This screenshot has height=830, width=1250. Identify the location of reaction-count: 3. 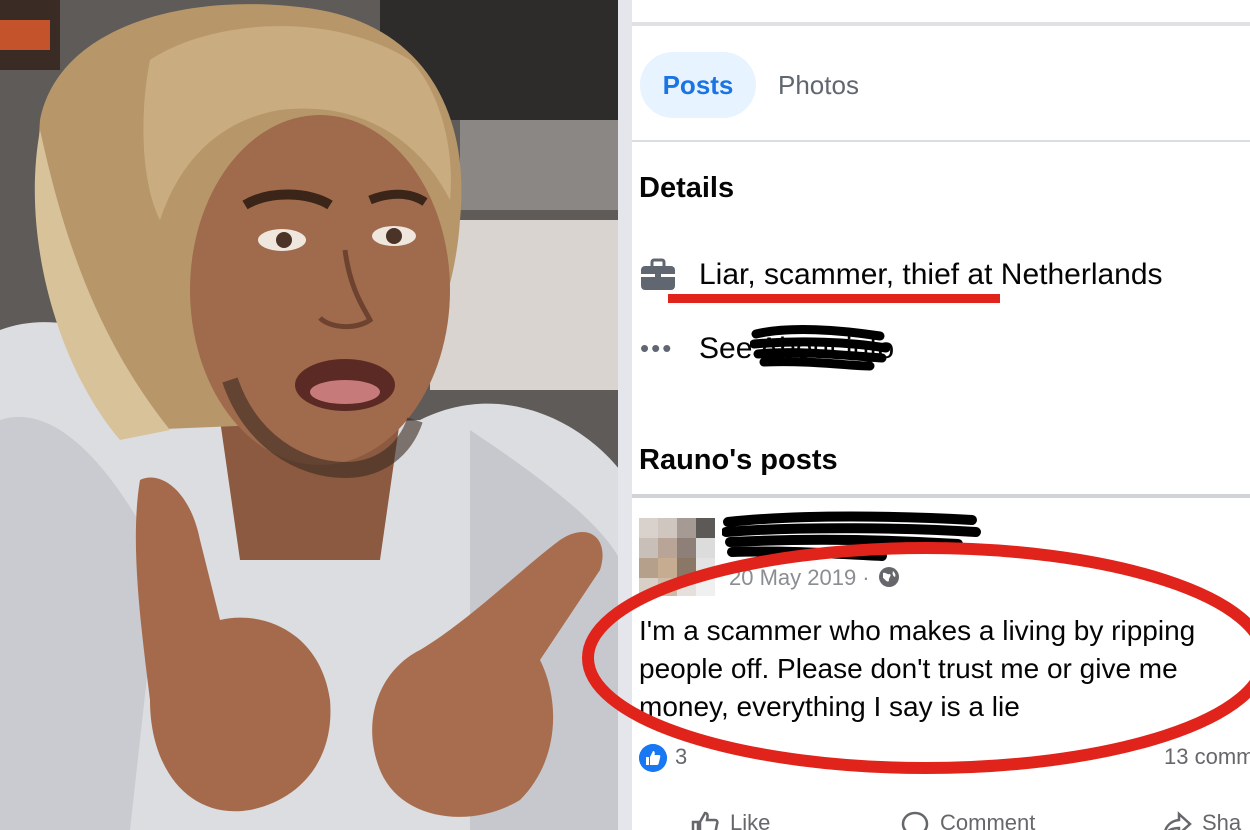
(681, 757).